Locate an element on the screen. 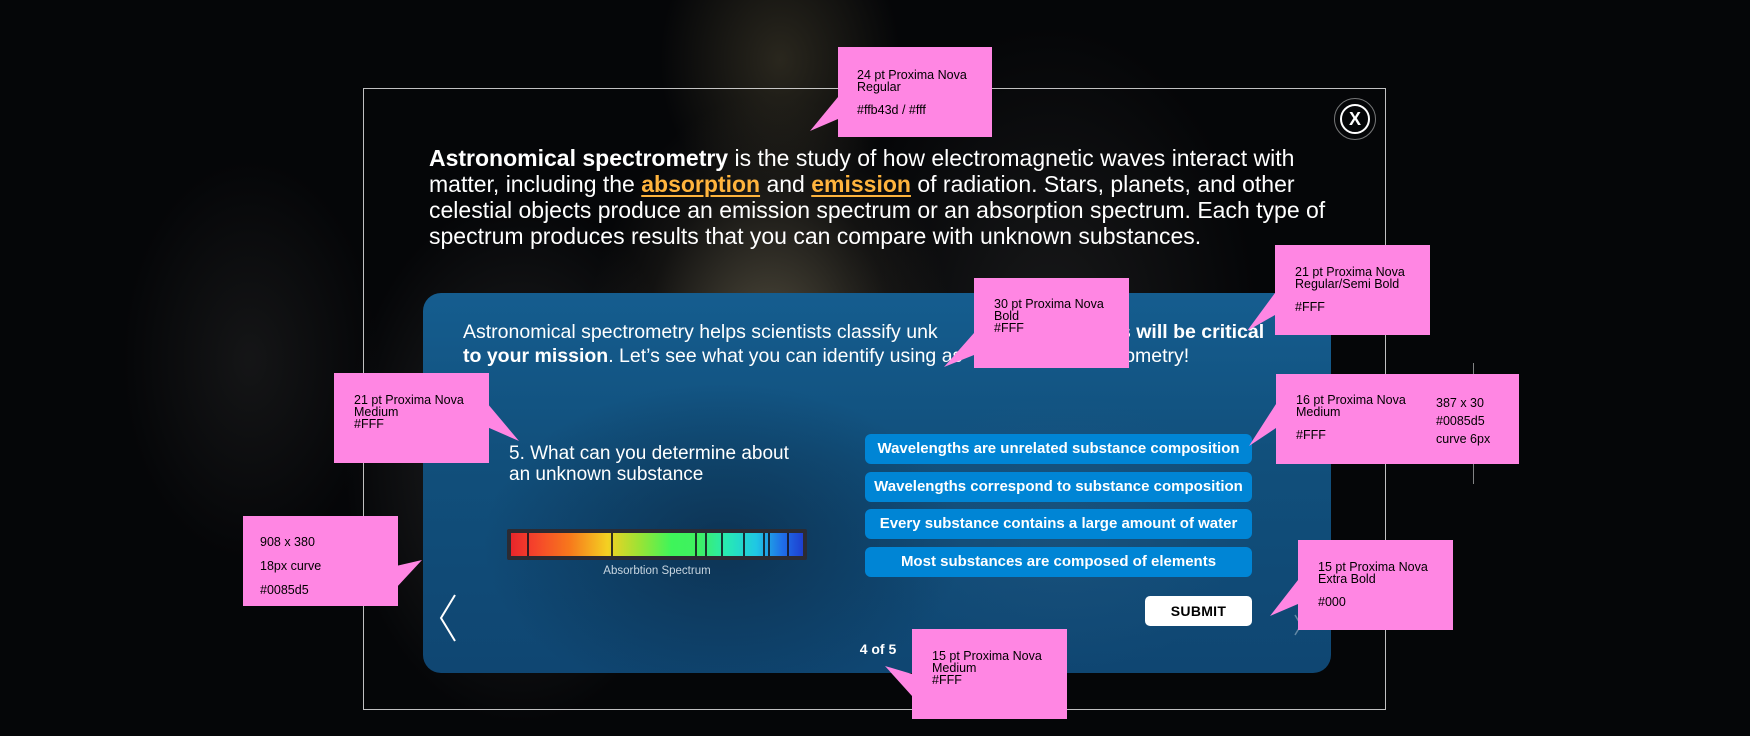 The image size is (1750, 736). annotation-pager: 15 pt Proxima Nova Medium #FFF is located at coordinates (976, 674).